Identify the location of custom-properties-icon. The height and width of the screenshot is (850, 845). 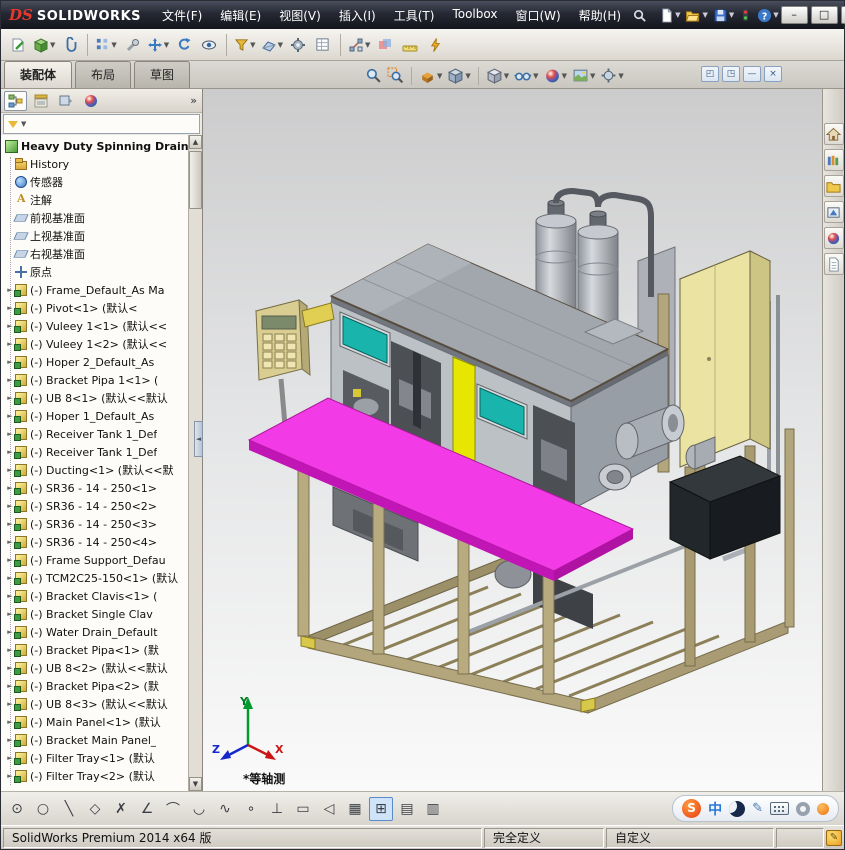
(833, 264).